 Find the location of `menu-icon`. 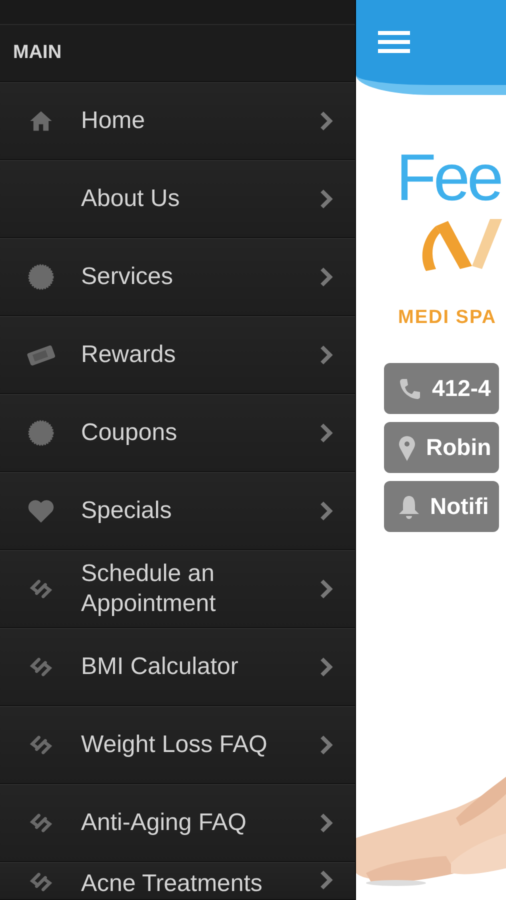

menu-icon is located at coordinates (394, 42).